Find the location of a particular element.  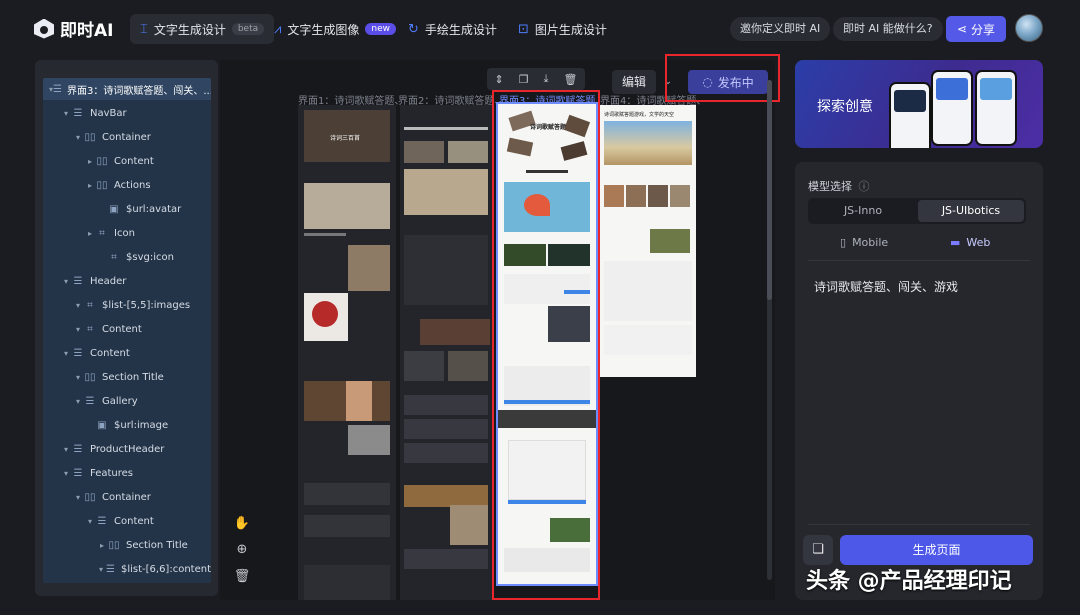

layer-row: ▾ ☰ Features is located at coordinates (127, 473).